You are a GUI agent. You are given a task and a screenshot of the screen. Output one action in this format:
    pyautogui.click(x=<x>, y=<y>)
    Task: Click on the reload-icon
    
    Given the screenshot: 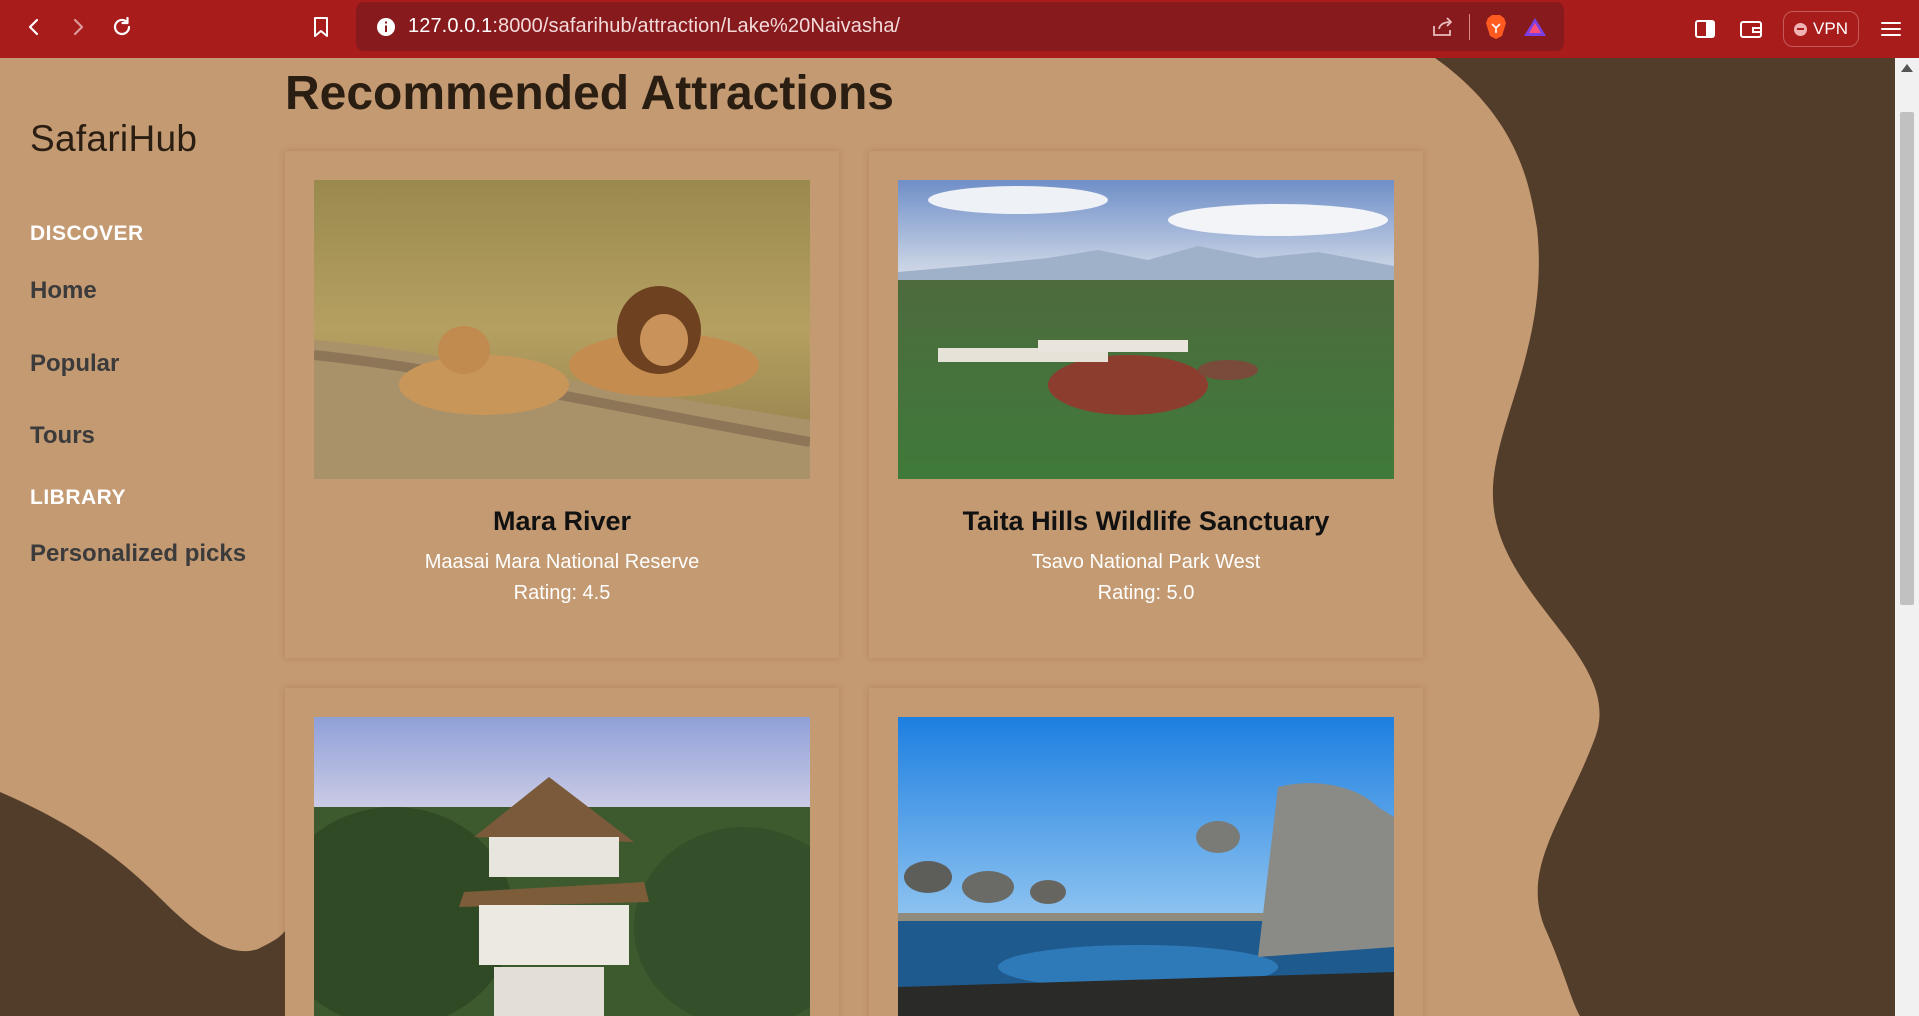 What is the action you would take?
    pyautogui.click(x=122, y=26)
    